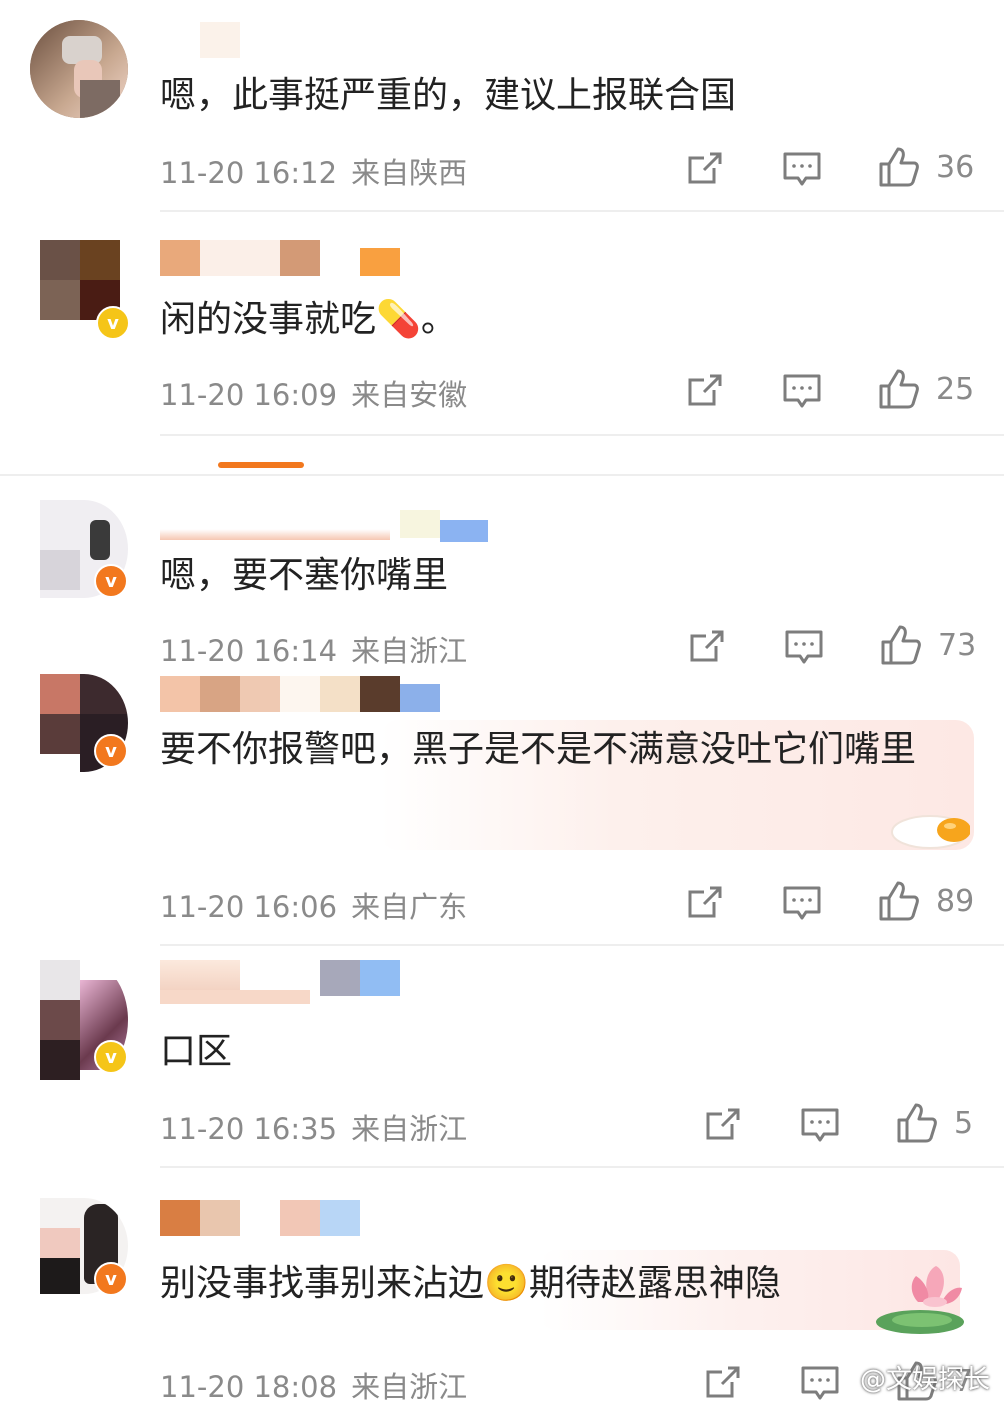 The width and height of the screenshot is (1004, 1410). Describe the element at coordinates (308, 319) in the screenshot. I see `comment-text: 闲的没事就吃💊。` at that location.